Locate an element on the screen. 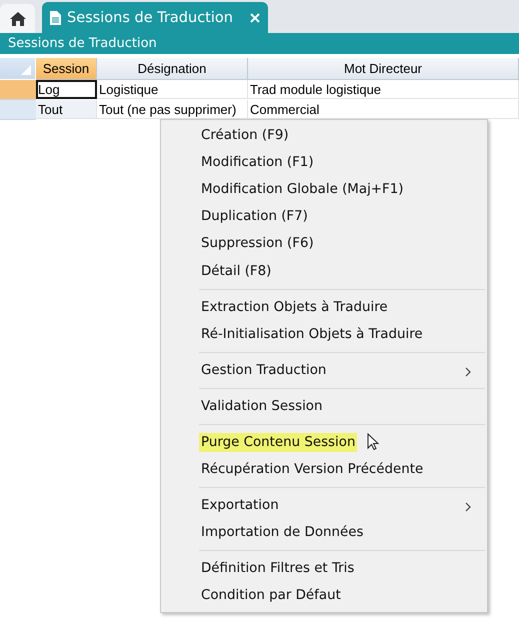 The width and height of the screenshot is (519, 637). menu-item: Duplication (F7) is located at coordinates (254, 216).